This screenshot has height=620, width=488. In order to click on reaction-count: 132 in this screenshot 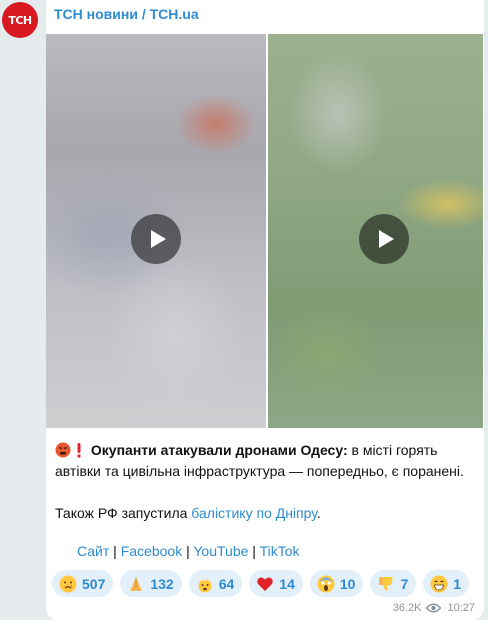, I will do `click(162, 583)`.